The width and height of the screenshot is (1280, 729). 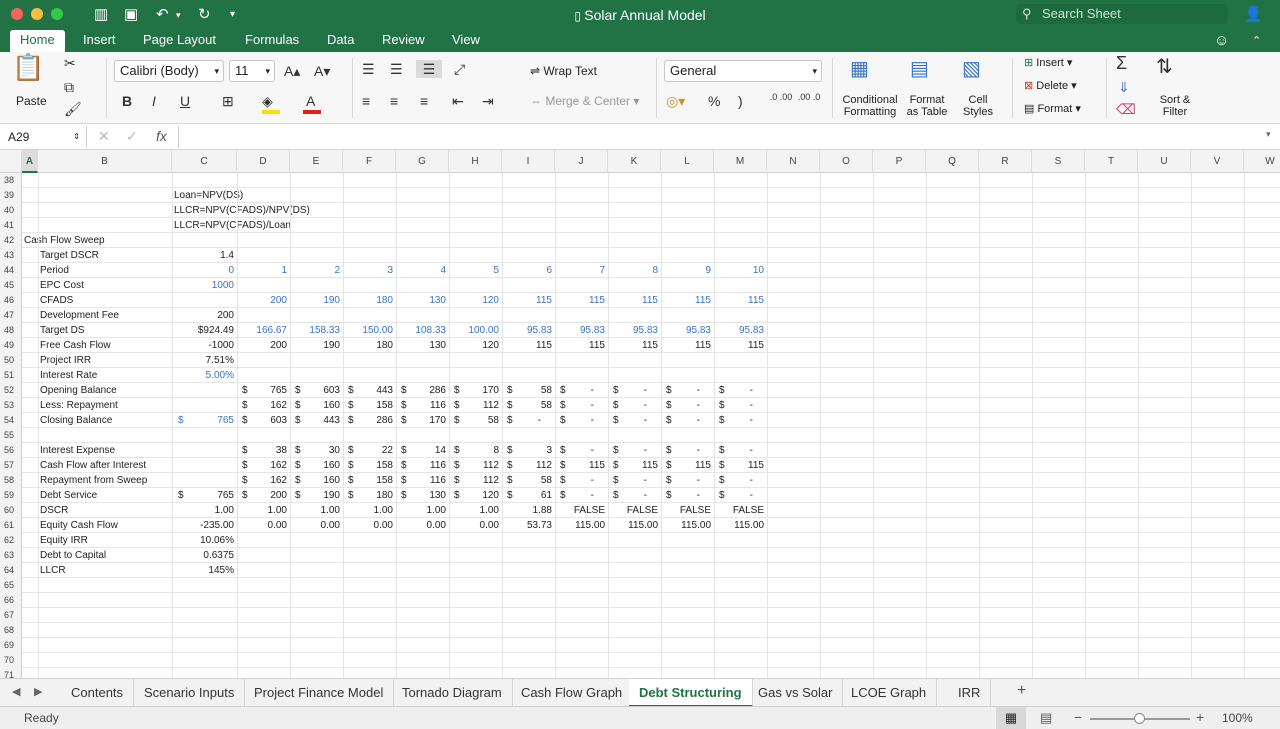 What do you see at coordinates (1050, 86) in the screenshot?
I see `delete-cells-button: ⊠ Delete ▾` at bounding box center [1050, 86].